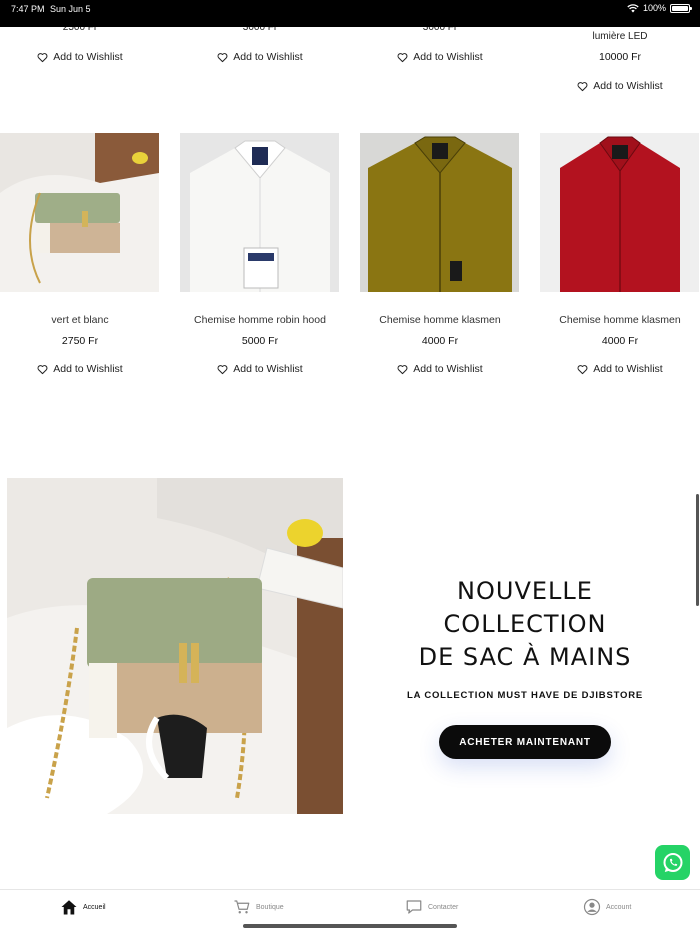 The width and height of the screenshot is (700, 935). I want to click on battery-icon, so click(681, 8).